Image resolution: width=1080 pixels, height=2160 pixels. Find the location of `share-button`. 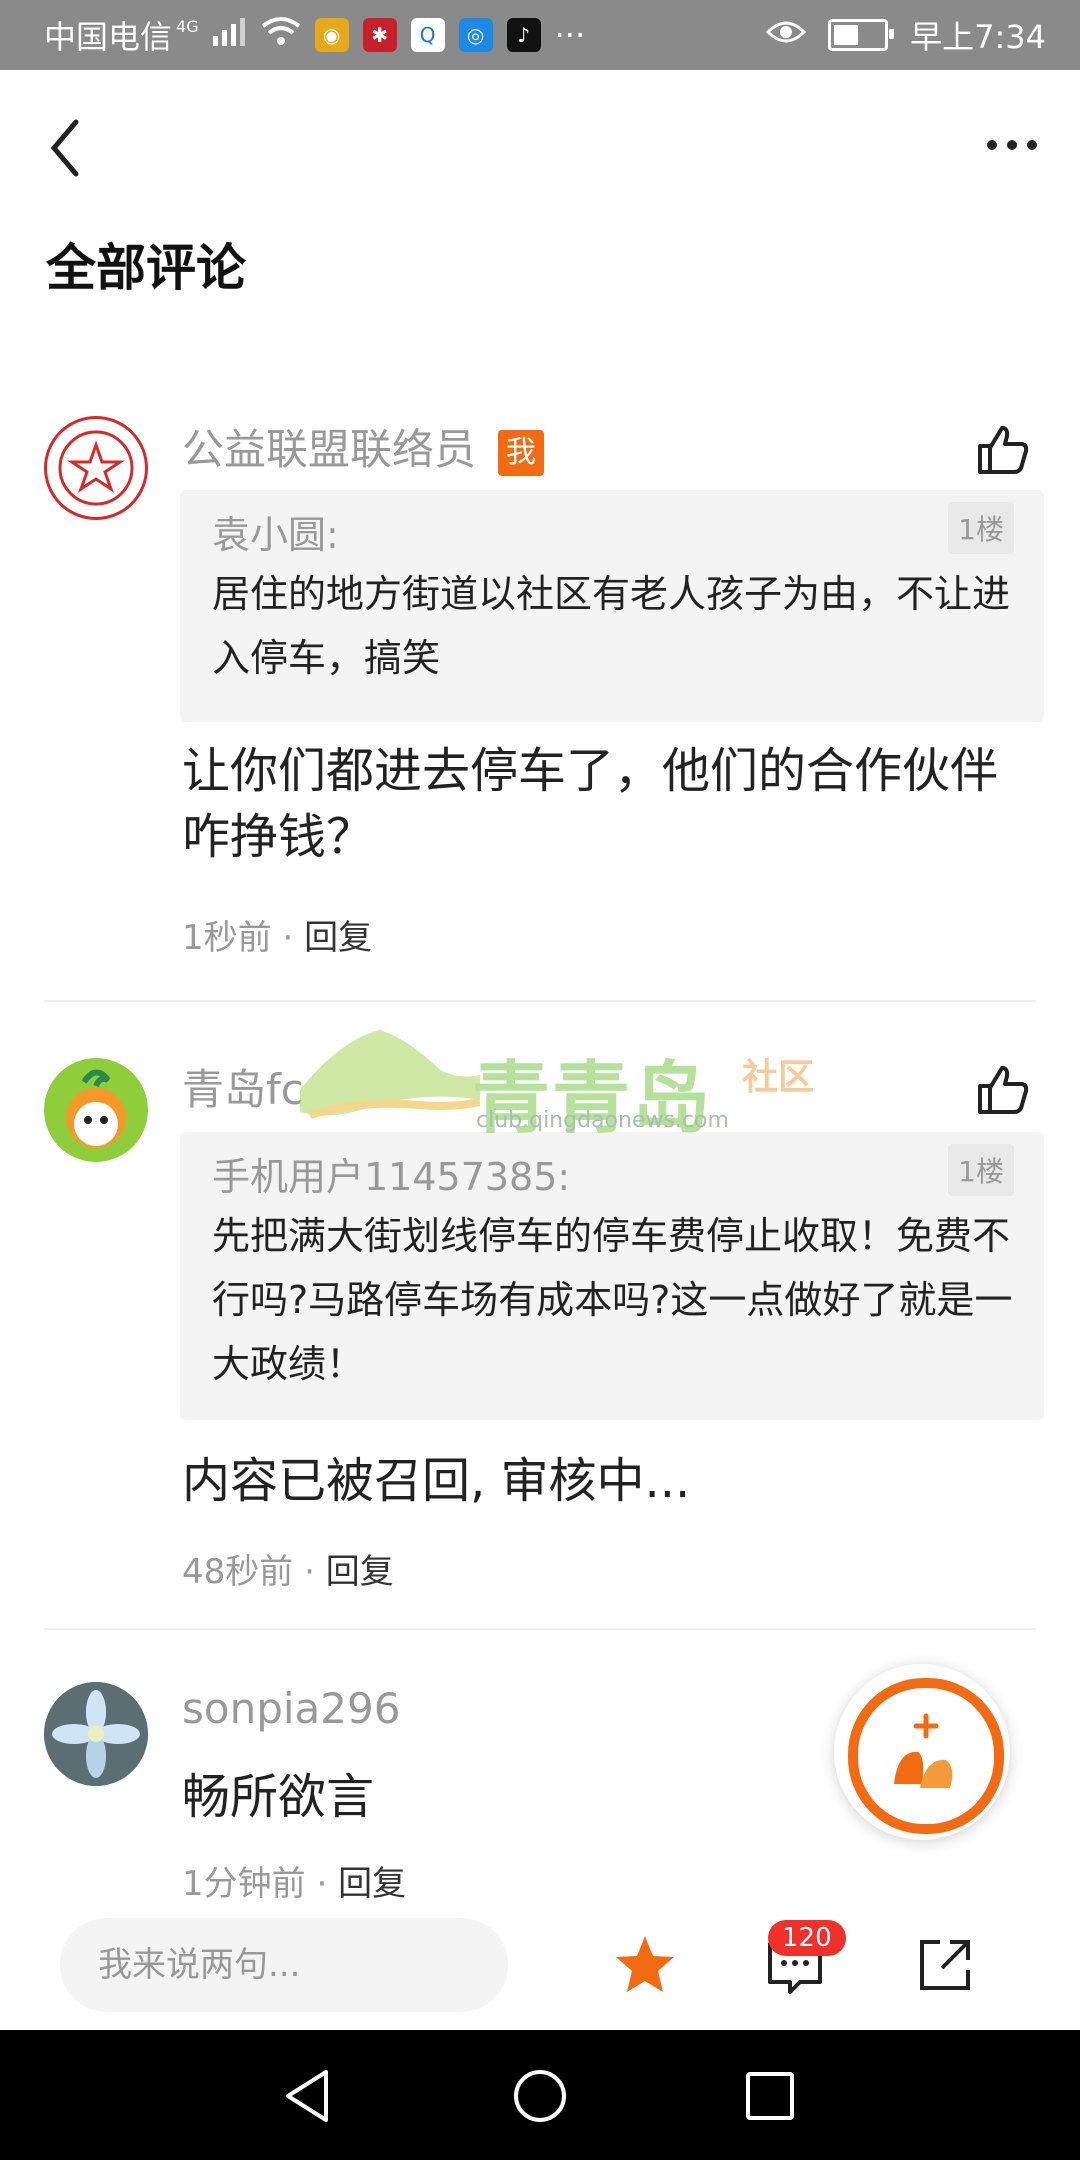

share-button is located at coordinates (945, 1965).